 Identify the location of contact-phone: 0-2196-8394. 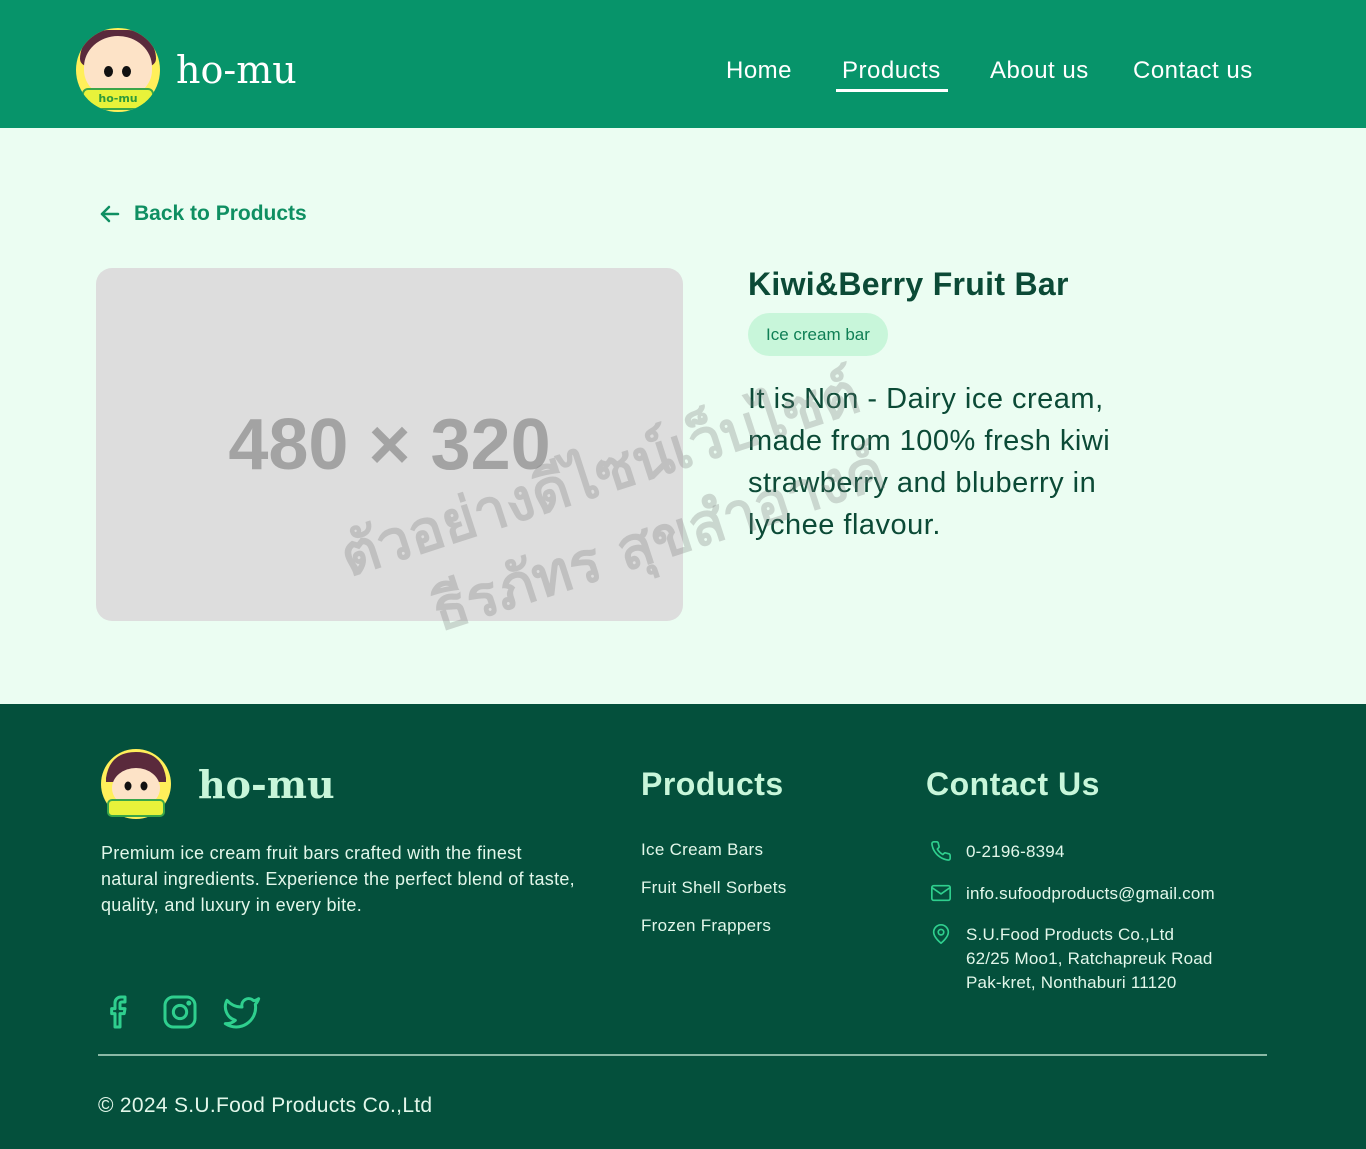
(997, 852).